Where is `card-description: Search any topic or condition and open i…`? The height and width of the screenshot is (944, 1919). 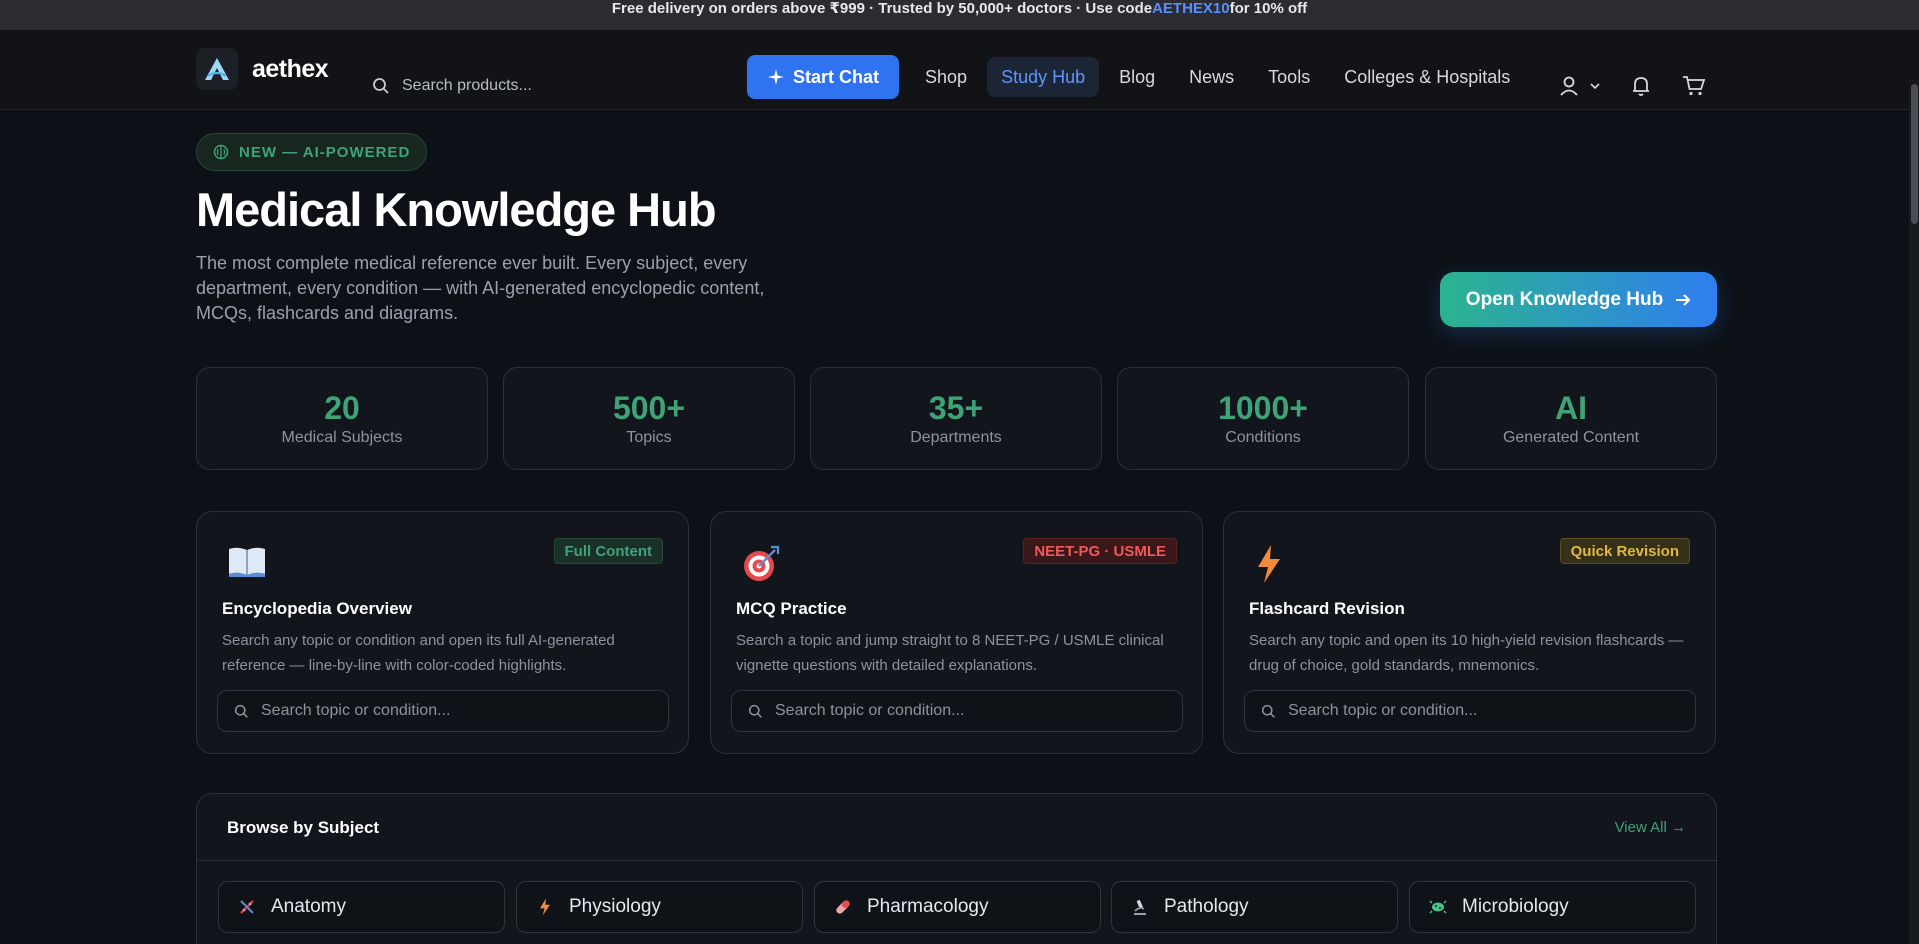 card-description: Search any topic or condition and open i… is located at coordinates (418, 653).